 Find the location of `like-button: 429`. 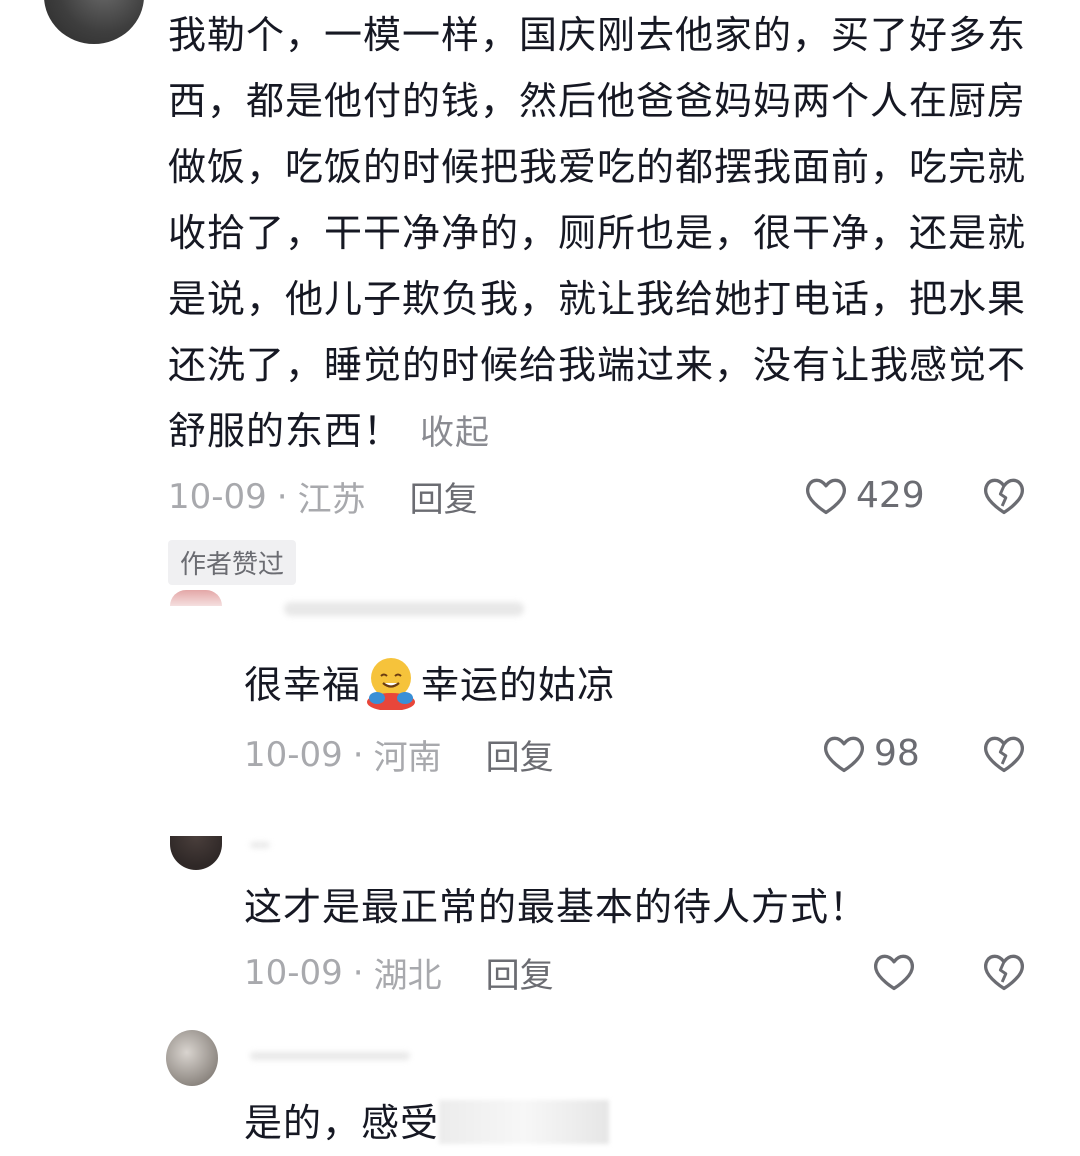

like-button: 429 is located at coordinates (864, 495).